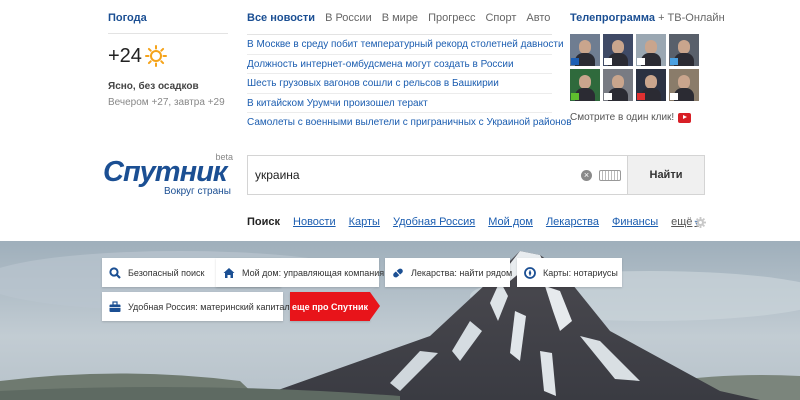  Describe the element at coordinates (580, 272) in the screenshot. I see `quick-link-label: Карты: нотариусы` at that location.